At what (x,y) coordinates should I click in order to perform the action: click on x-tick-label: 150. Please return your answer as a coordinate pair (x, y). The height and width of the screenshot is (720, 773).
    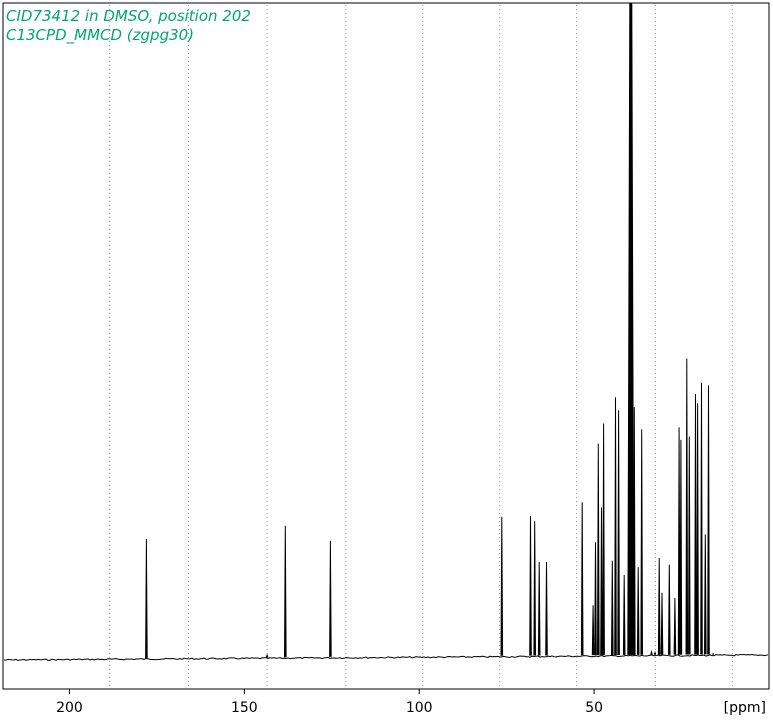
    Looking at the image, I should click on (244, 708).